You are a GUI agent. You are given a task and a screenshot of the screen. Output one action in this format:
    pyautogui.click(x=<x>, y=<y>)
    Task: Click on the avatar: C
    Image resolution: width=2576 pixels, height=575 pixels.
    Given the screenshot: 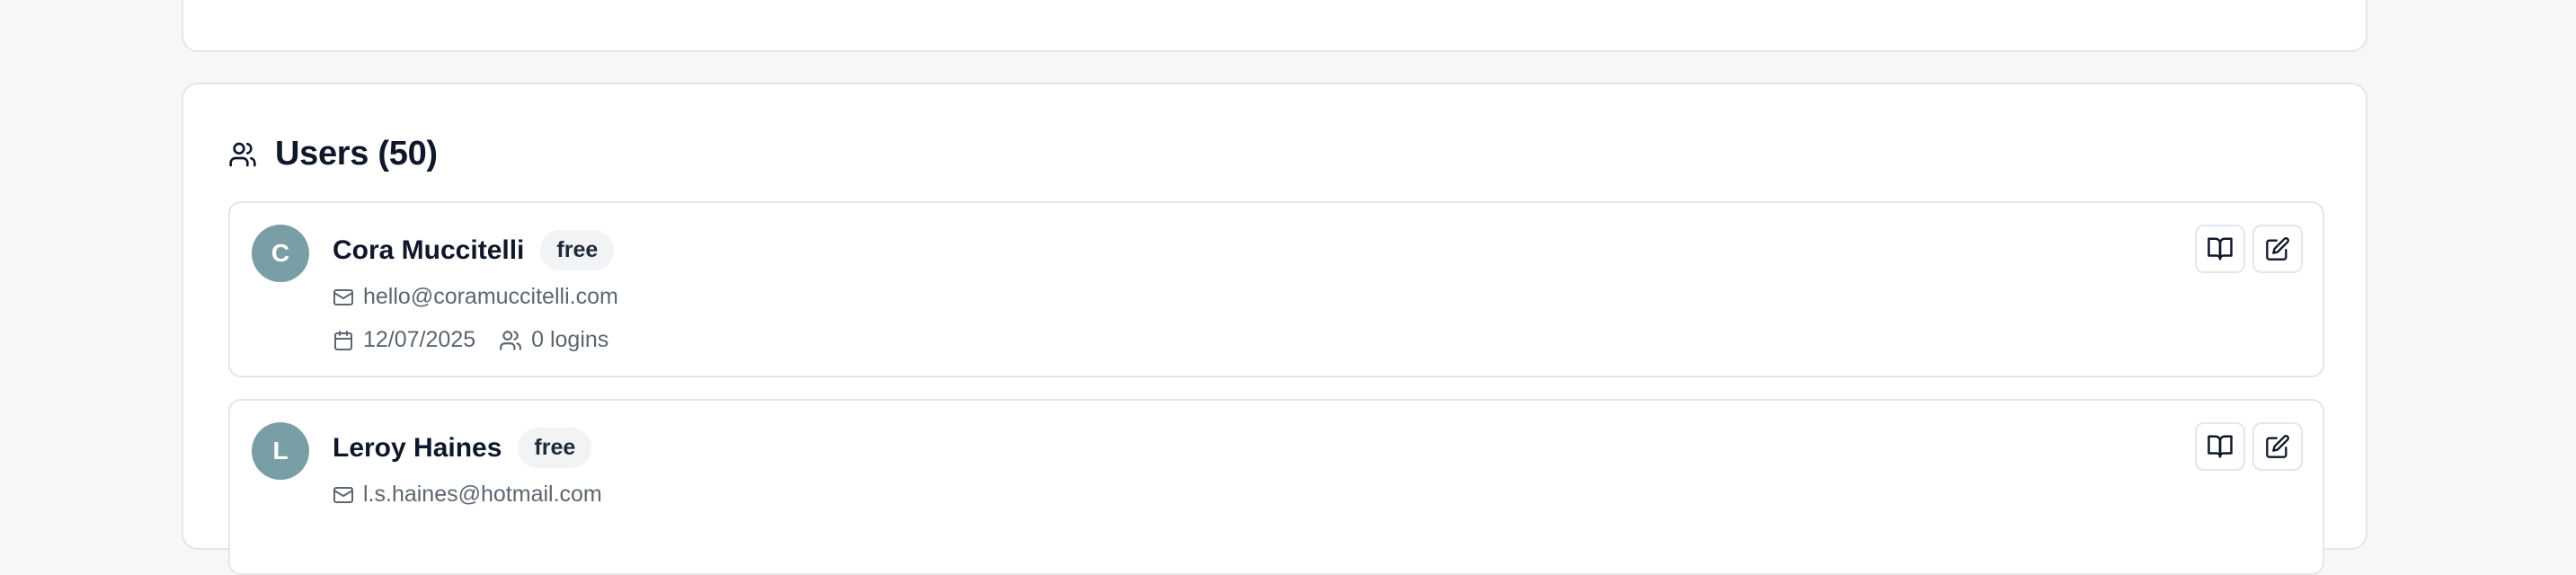 What is the action you would take?
    pyautogui.click(x=280, y=253)
    